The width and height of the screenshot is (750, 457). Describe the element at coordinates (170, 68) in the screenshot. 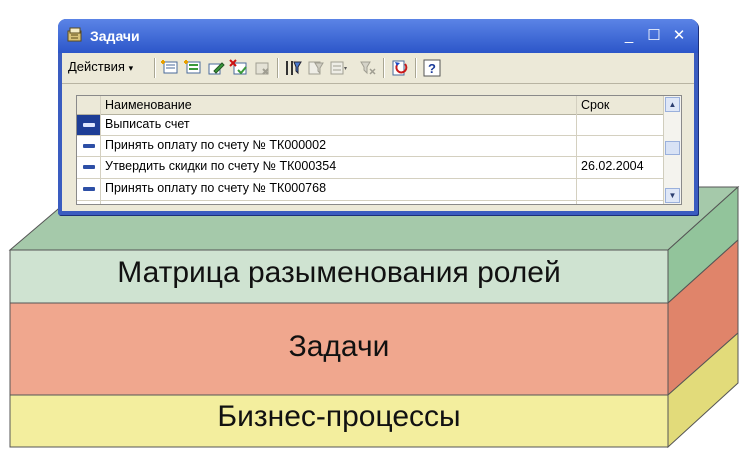

I see `add-icon` at that location.